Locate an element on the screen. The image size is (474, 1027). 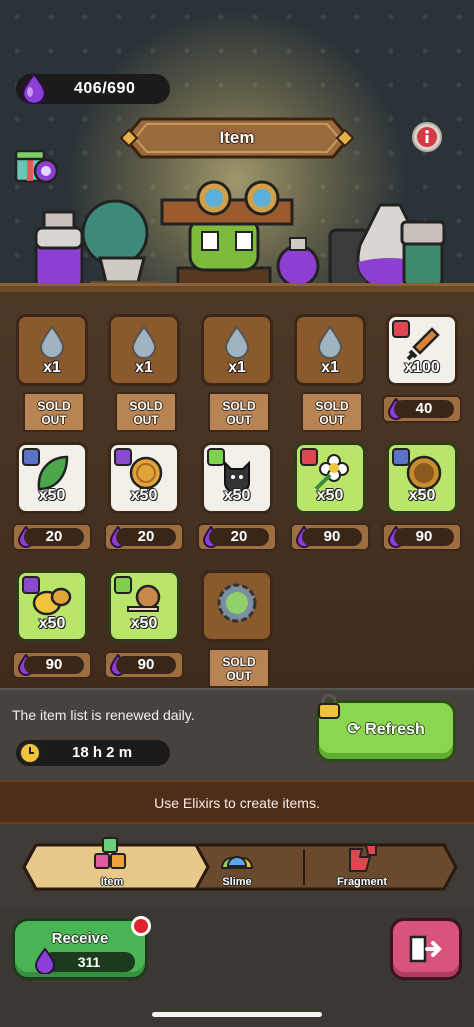
shop-item-13: SOLD OUT is located at coordinates (237, 629).